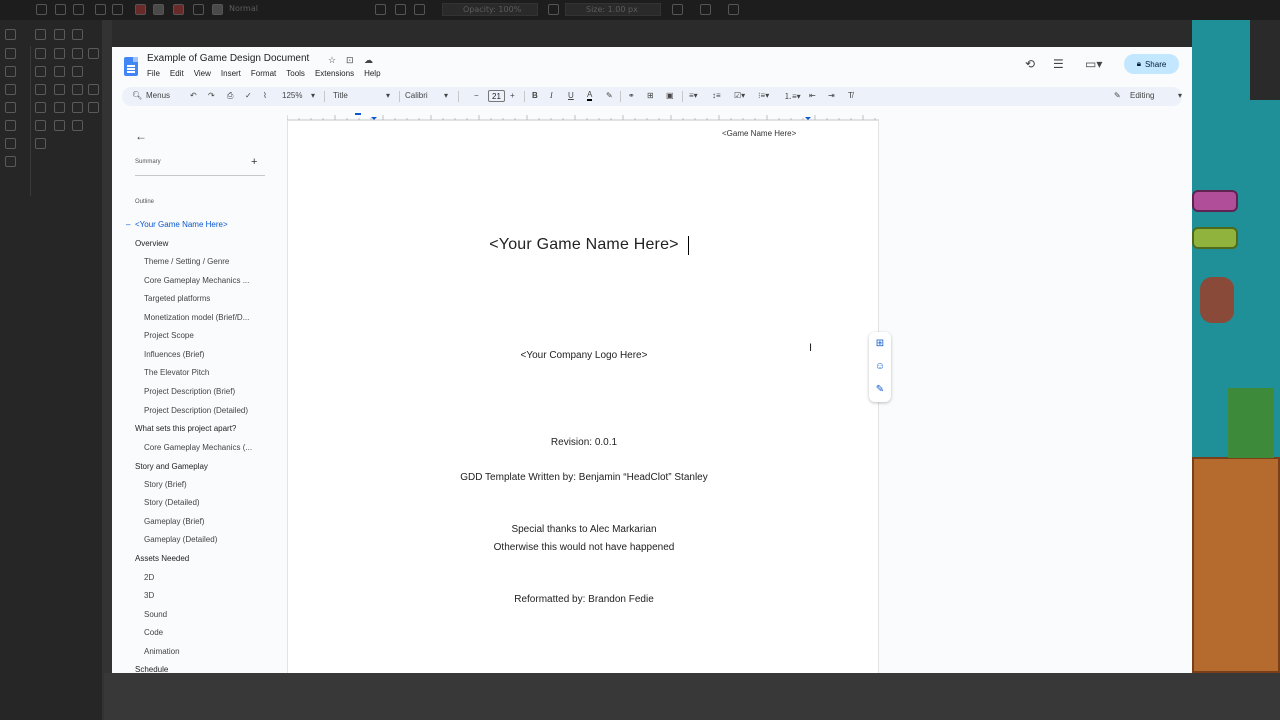 This screenshot has height=720, width=1280. Describe the element at coordinates (151, 669) in the screenshot. I see `outline-item: Schedule` at that location.